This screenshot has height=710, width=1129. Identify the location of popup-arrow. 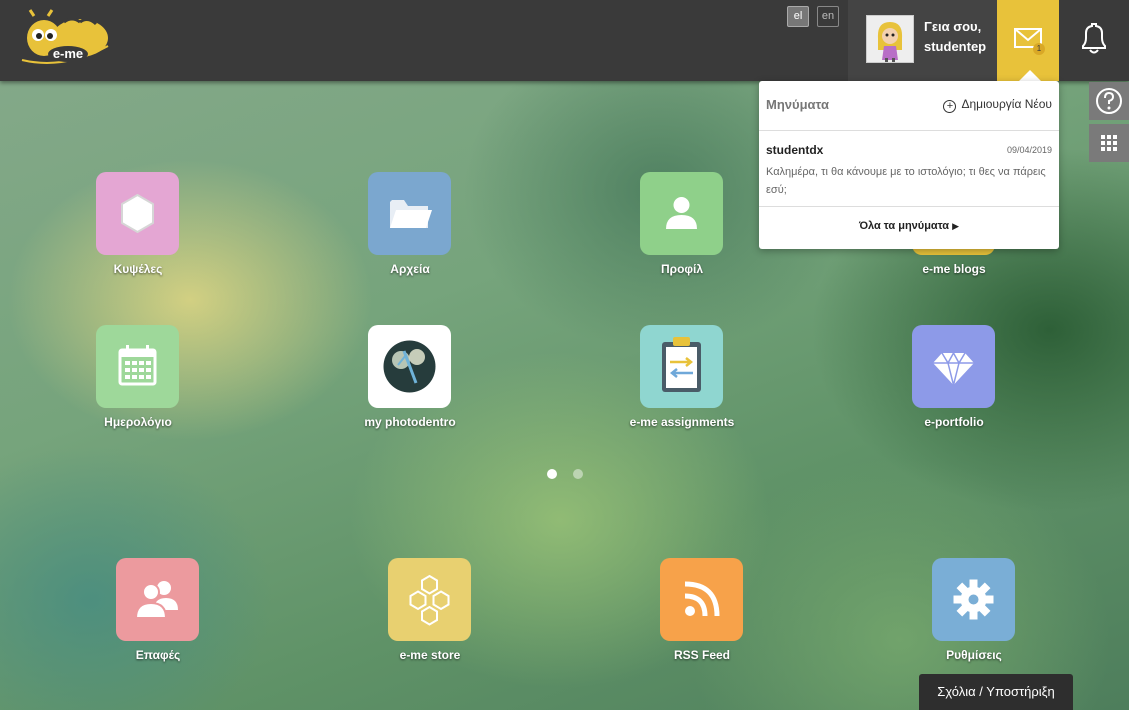
(1030, 75).